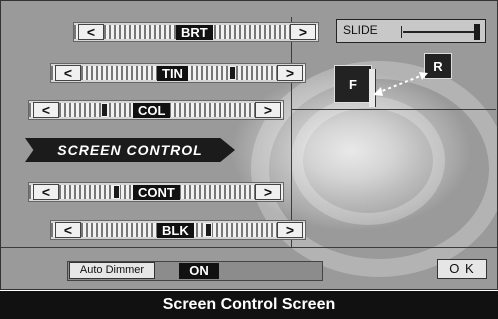  Describe the element at coordinates (400, 84) in the screenshot. I see `front-rear-arrow-icon` at that location.